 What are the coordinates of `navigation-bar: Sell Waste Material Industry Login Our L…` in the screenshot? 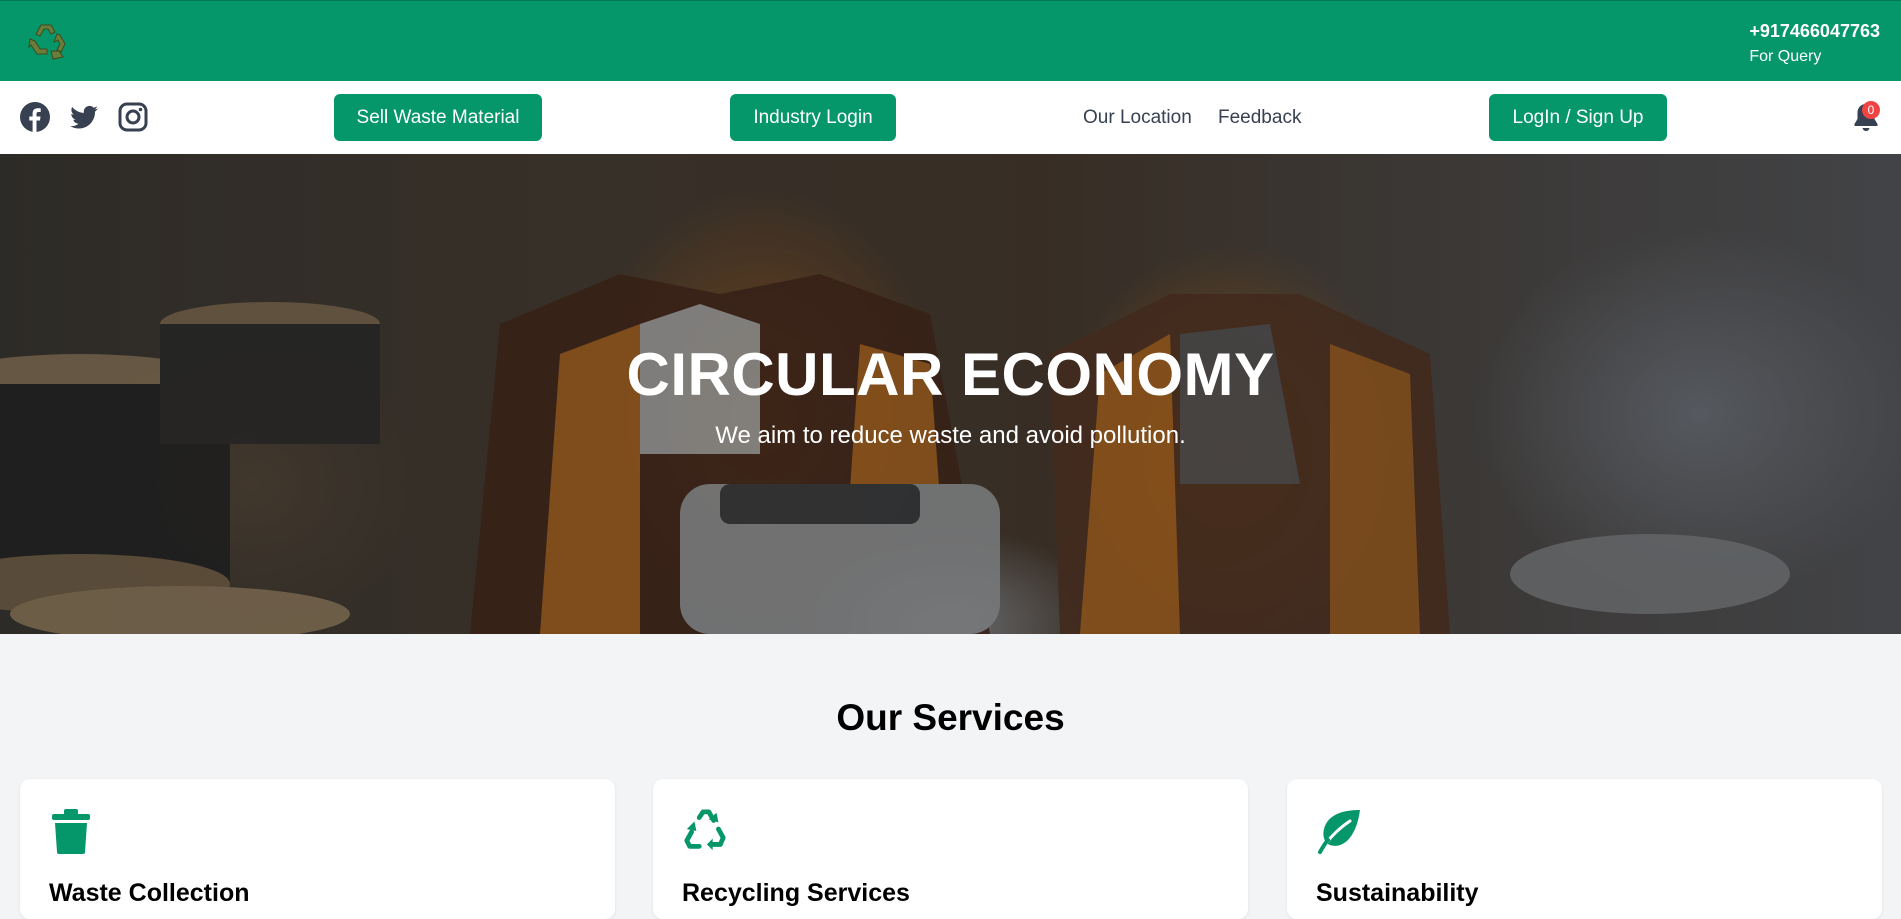 It's located at (950, 117).